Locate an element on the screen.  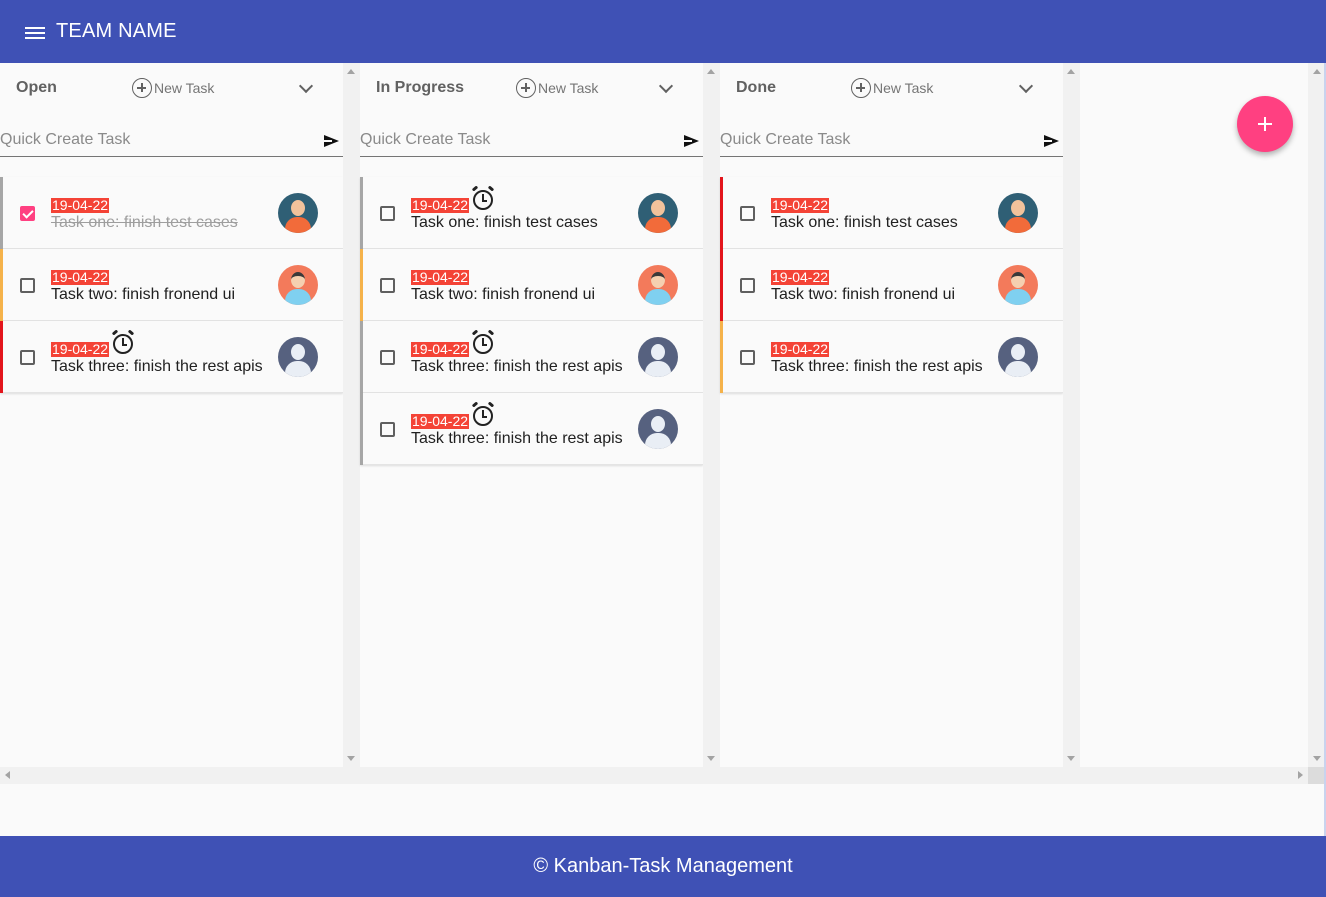
footer: © Kanban-Task Management is located at coordinates (663, 866).